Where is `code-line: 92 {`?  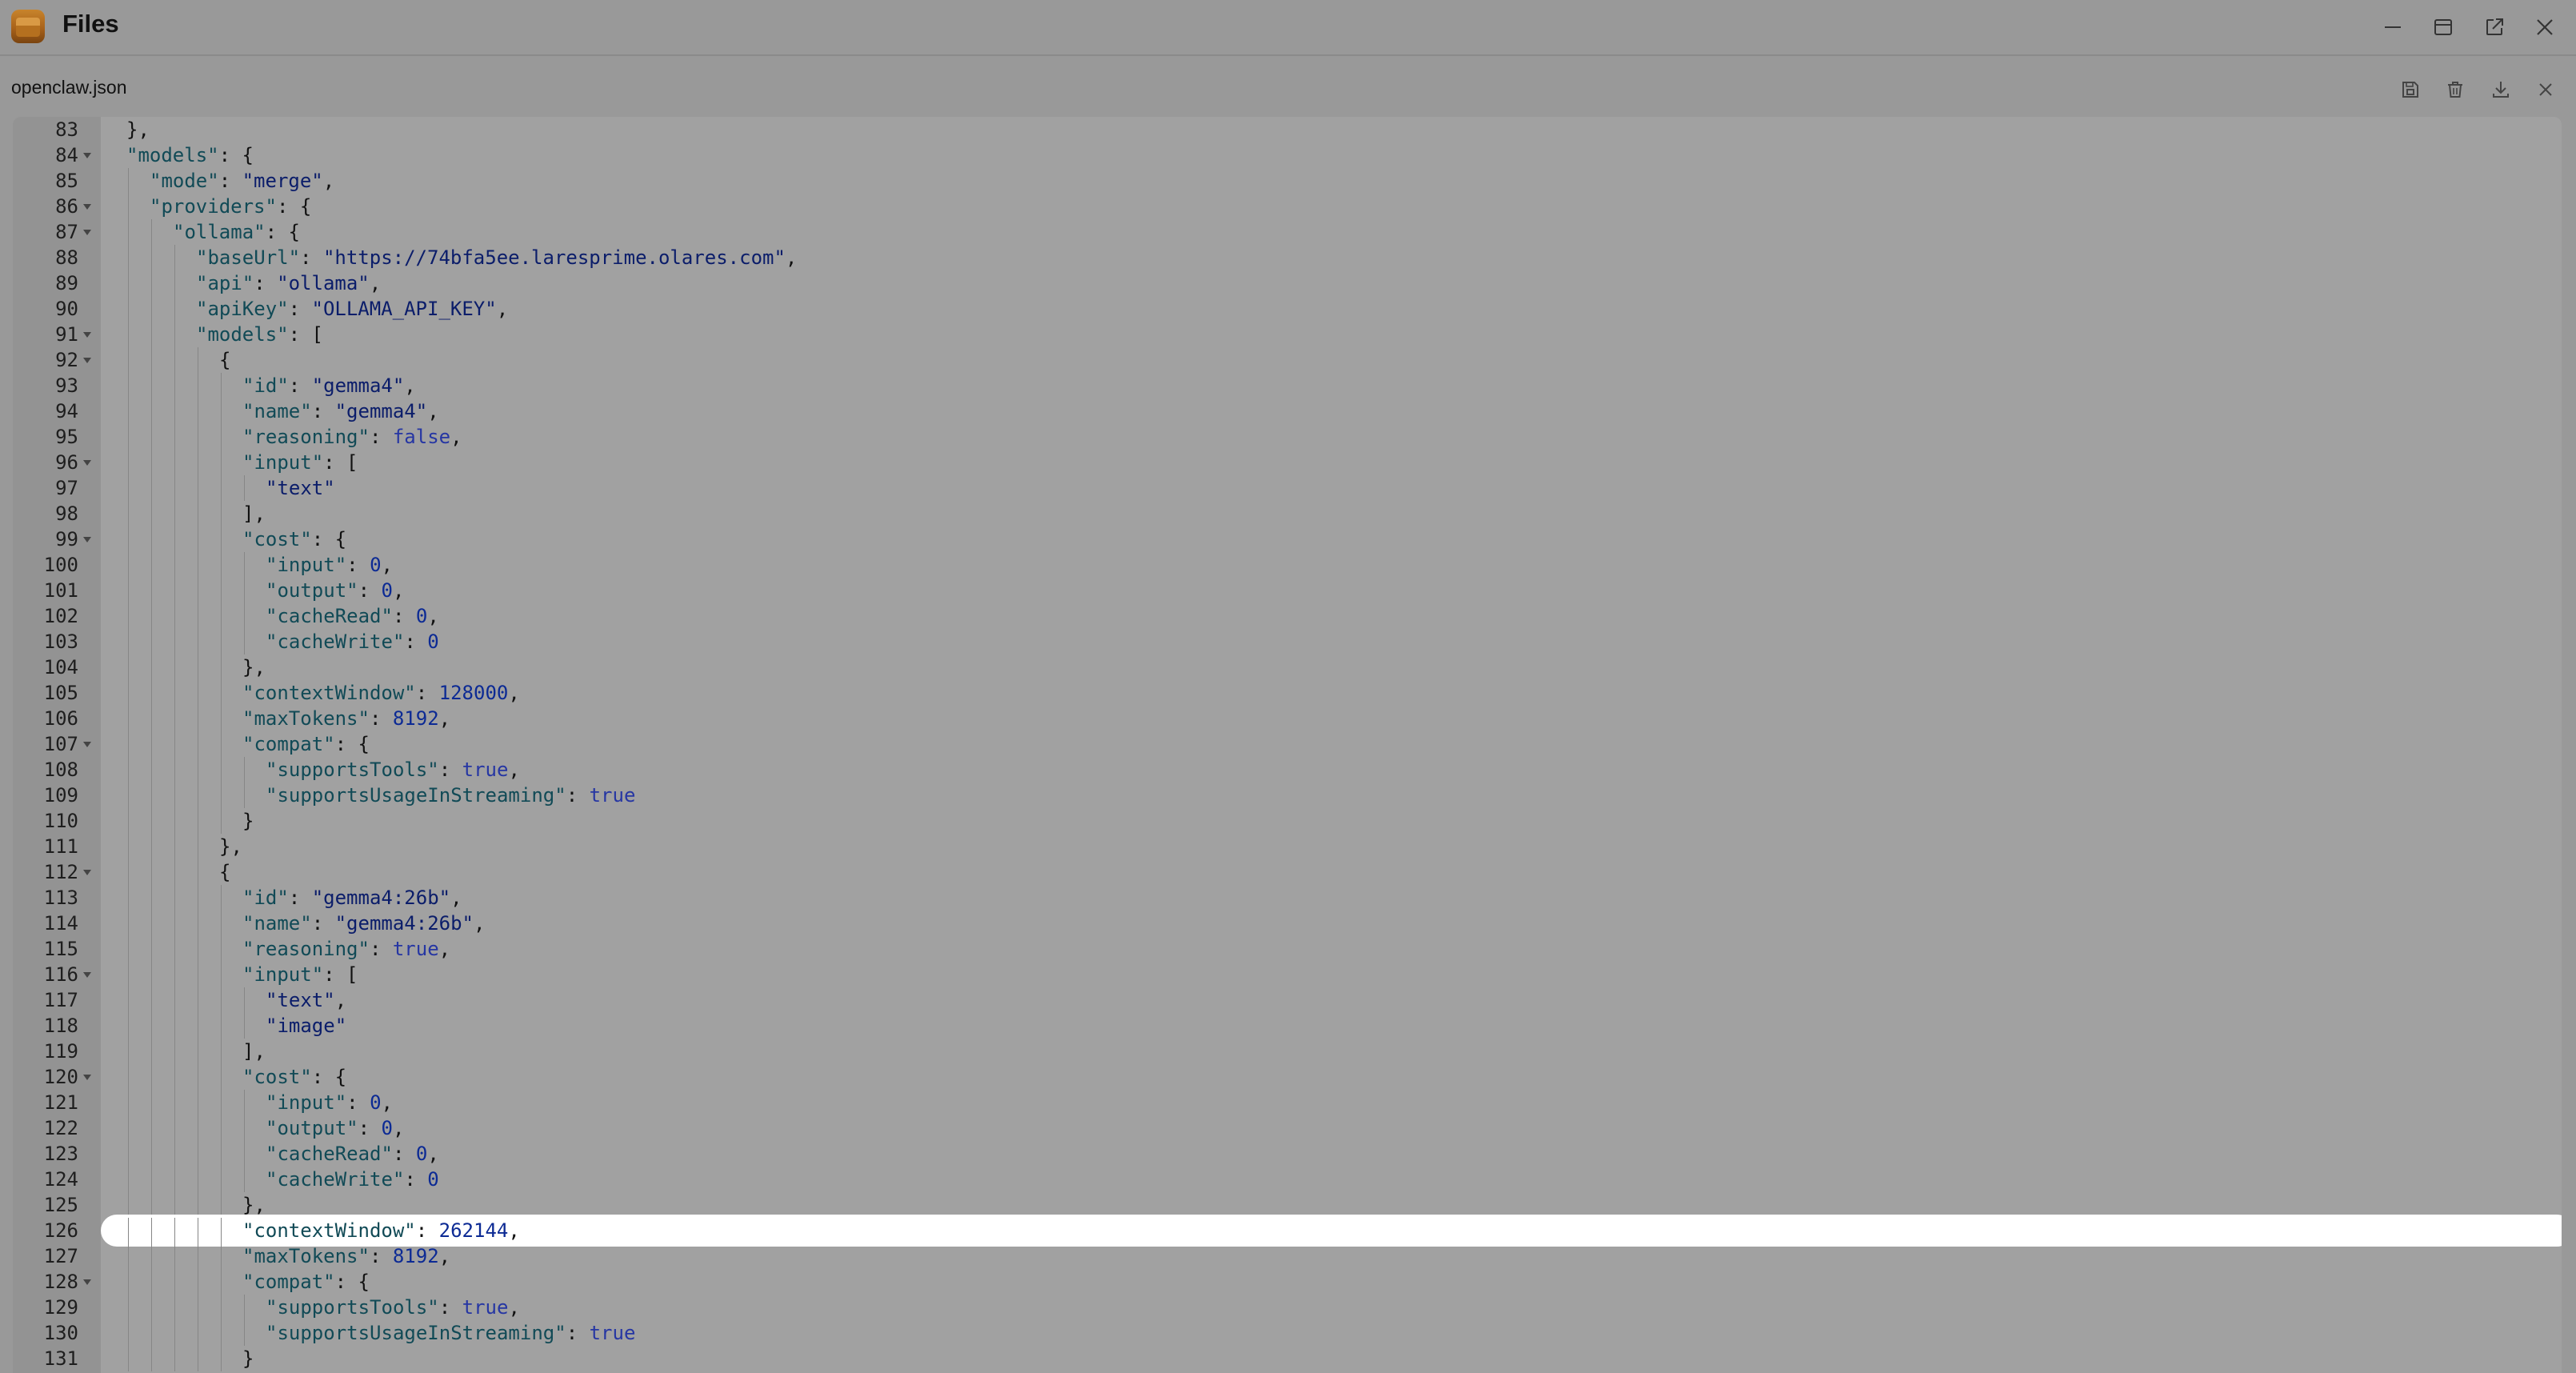
code-line: 92 { is located at coordinates (1287, 360).